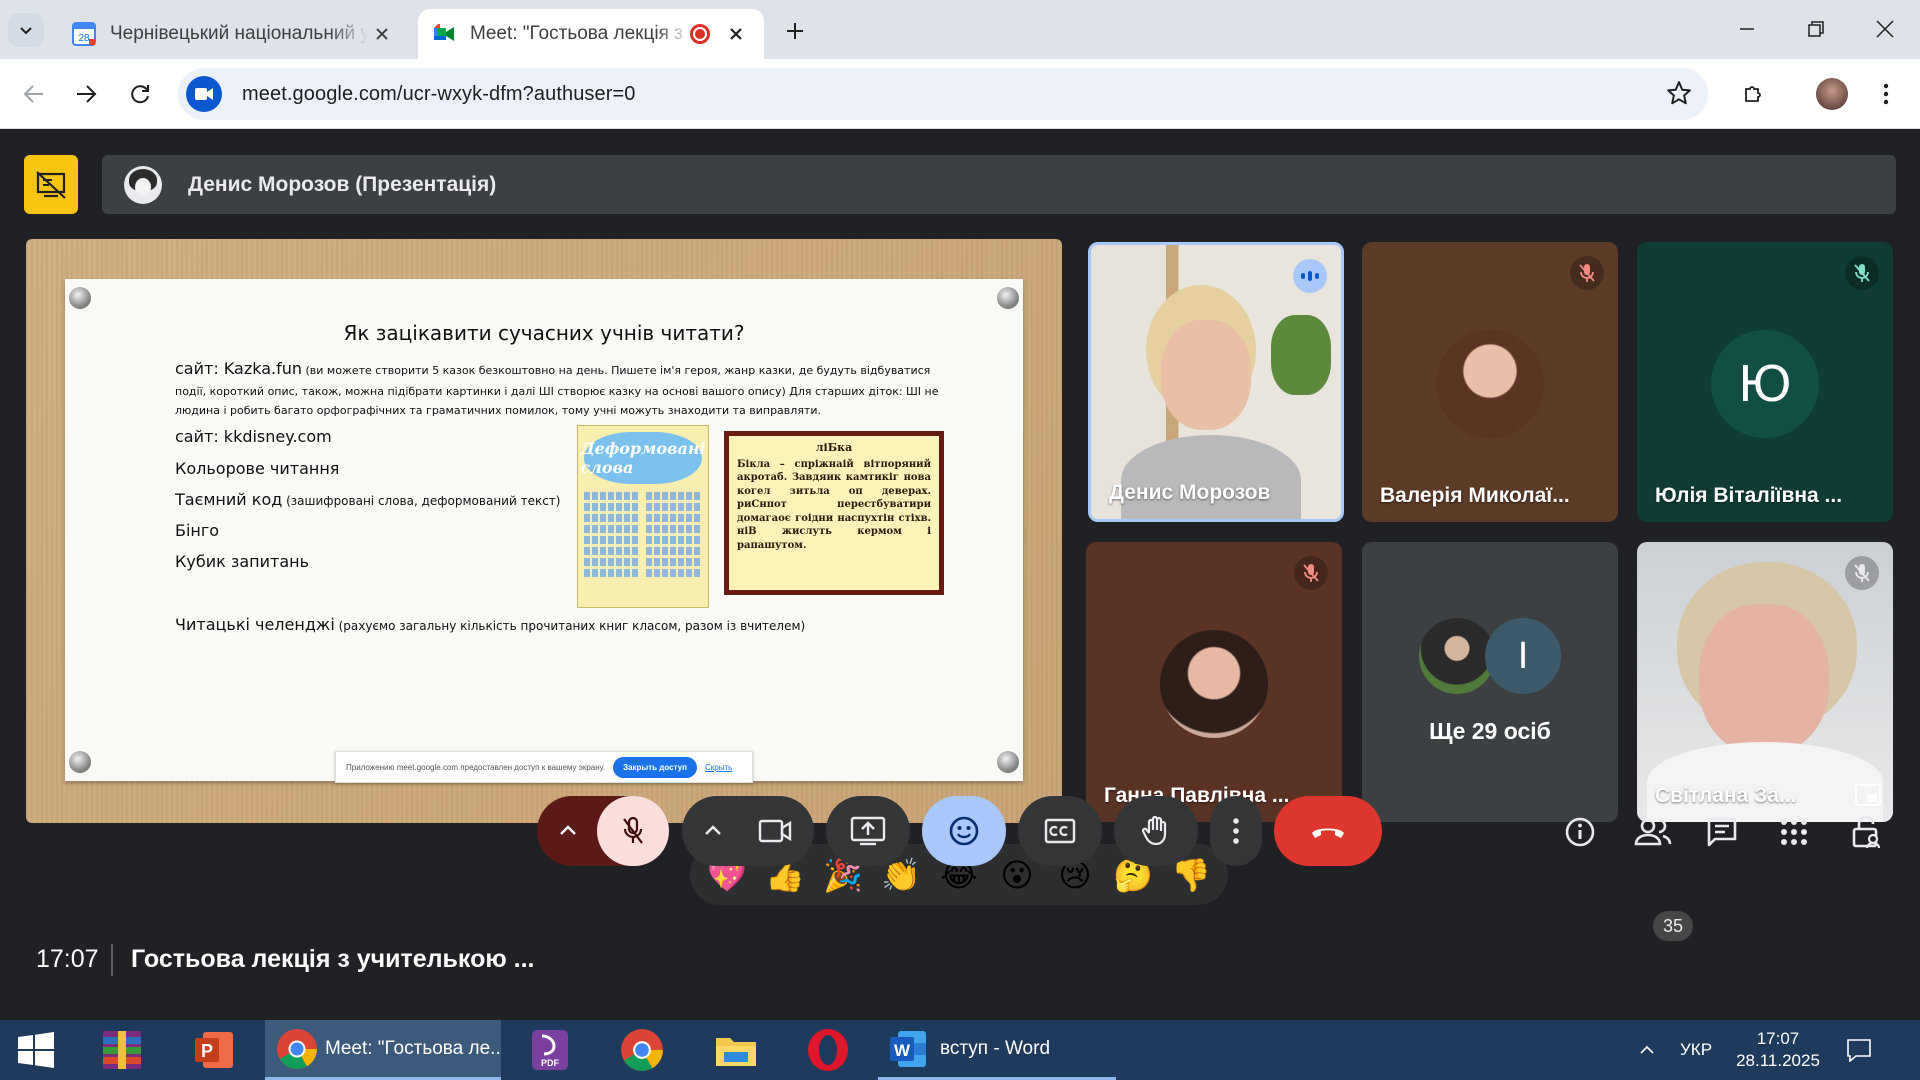 The image size is (1920, 1080). Describe the element at coordinates (1216, 382) in the screenshot. I see `participant-tile-speaking: Денис Морозов` at that location.